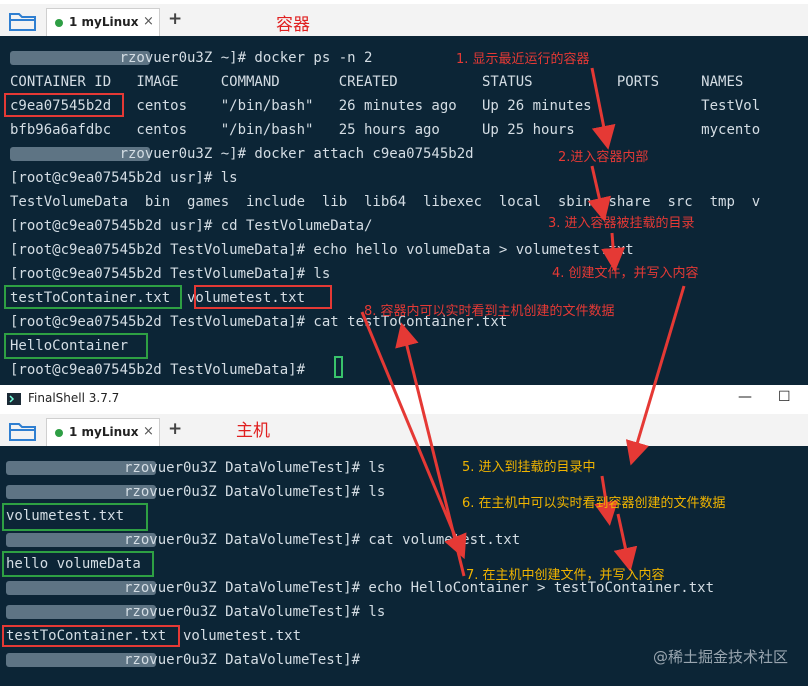 This screenshot has width=808, height=686. Describe the element at coordinates (191, 58) in the screenshot. I see `terminal-line: rzovuer0u3Z ~]# docker ps -n 2` at that location.